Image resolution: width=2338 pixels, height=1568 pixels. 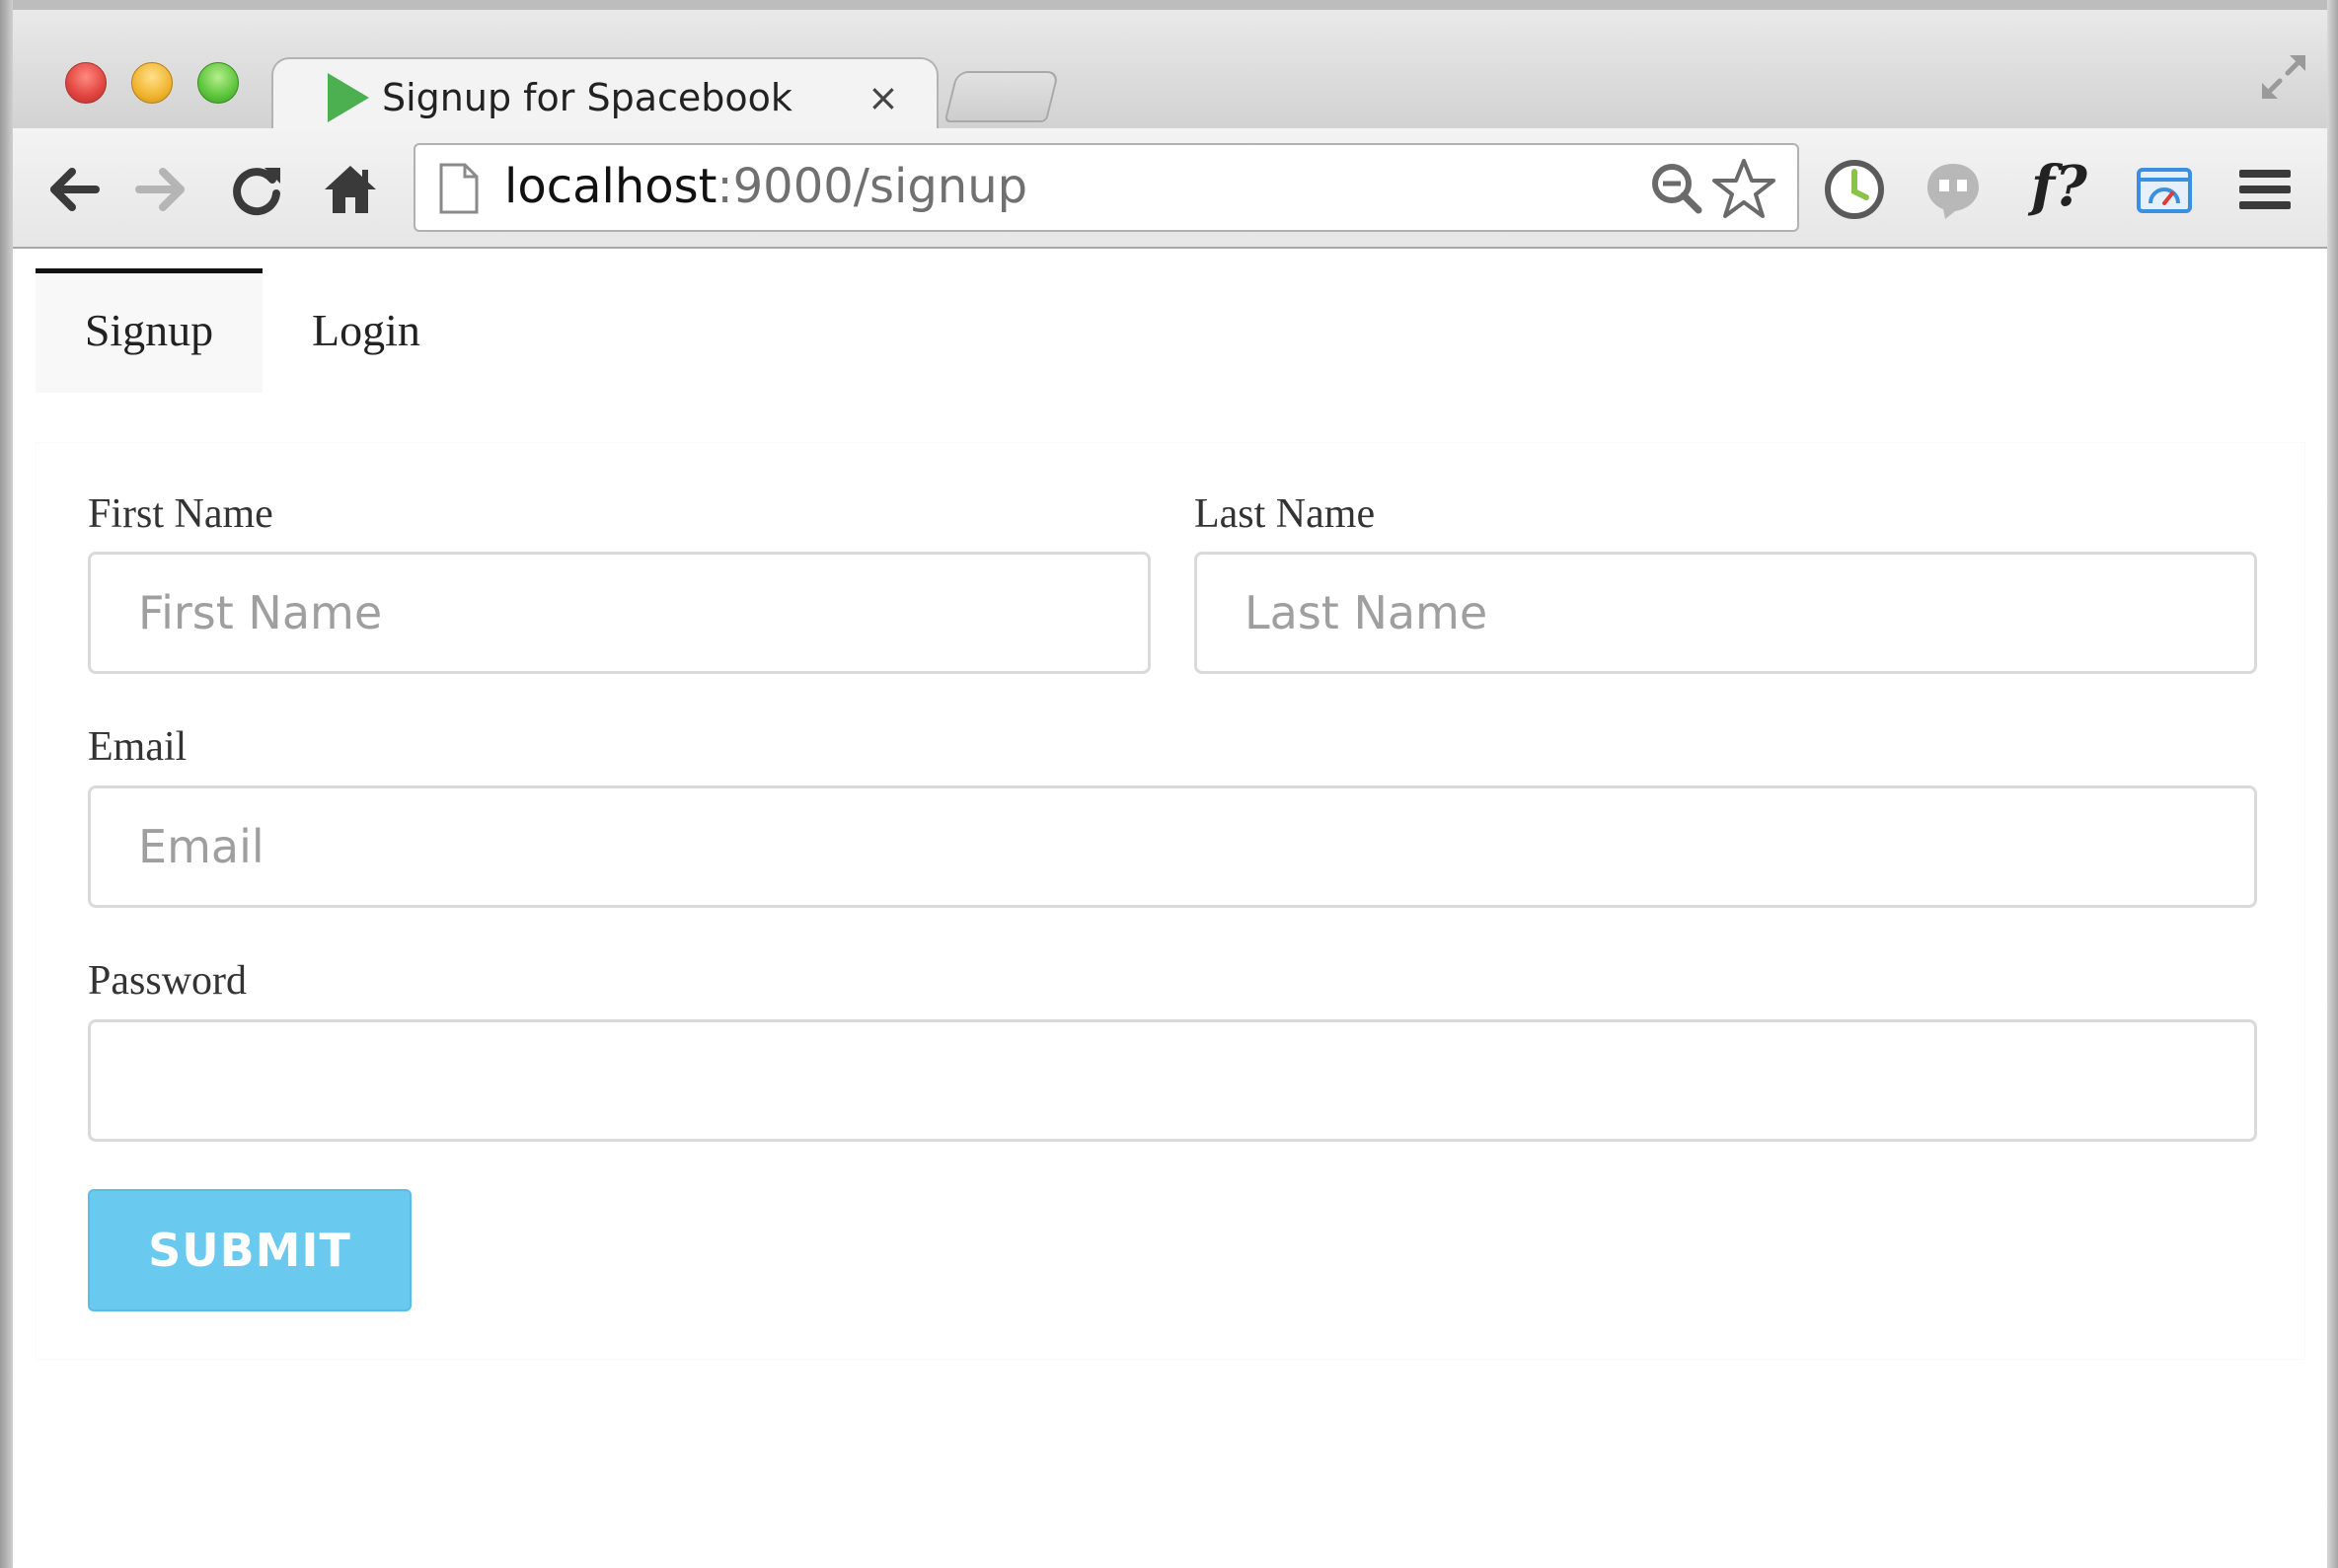 What do you see at coordinates (1953, 190) in the screenshot?
I see `quote-extension-icon` at bounding box center [1953, 190].